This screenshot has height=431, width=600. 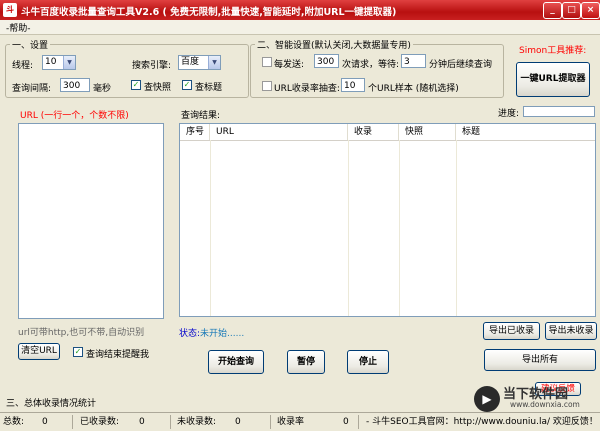 What do you see at coordinates (100, 422) in the screenshot?
I see `indexed-label: 已收录数:` at bounding box center [100, 422].